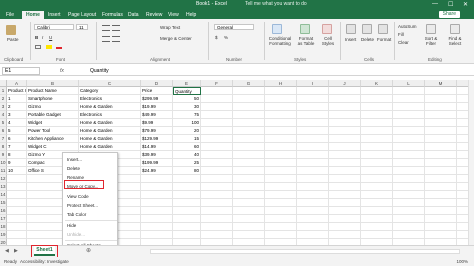  What do you see at coordinates (471, 162) in the screenshot?
I see `vertical-scrollbar` at bounding box center [471, 162].